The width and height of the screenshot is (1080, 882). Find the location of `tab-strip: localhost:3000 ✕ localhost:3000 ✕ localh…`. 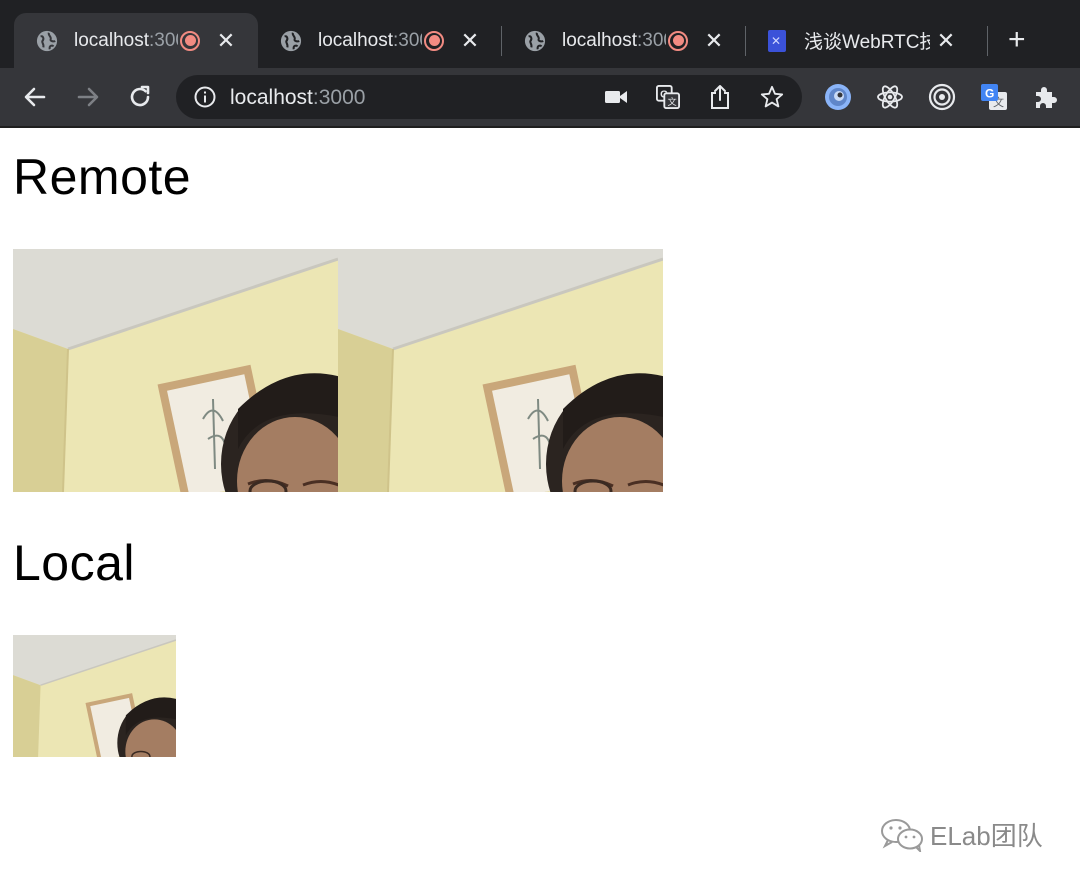

tab-strip: localhost:3000 ✕ localhost:3000 ✕ localh… is located at coordinates (540, 34).